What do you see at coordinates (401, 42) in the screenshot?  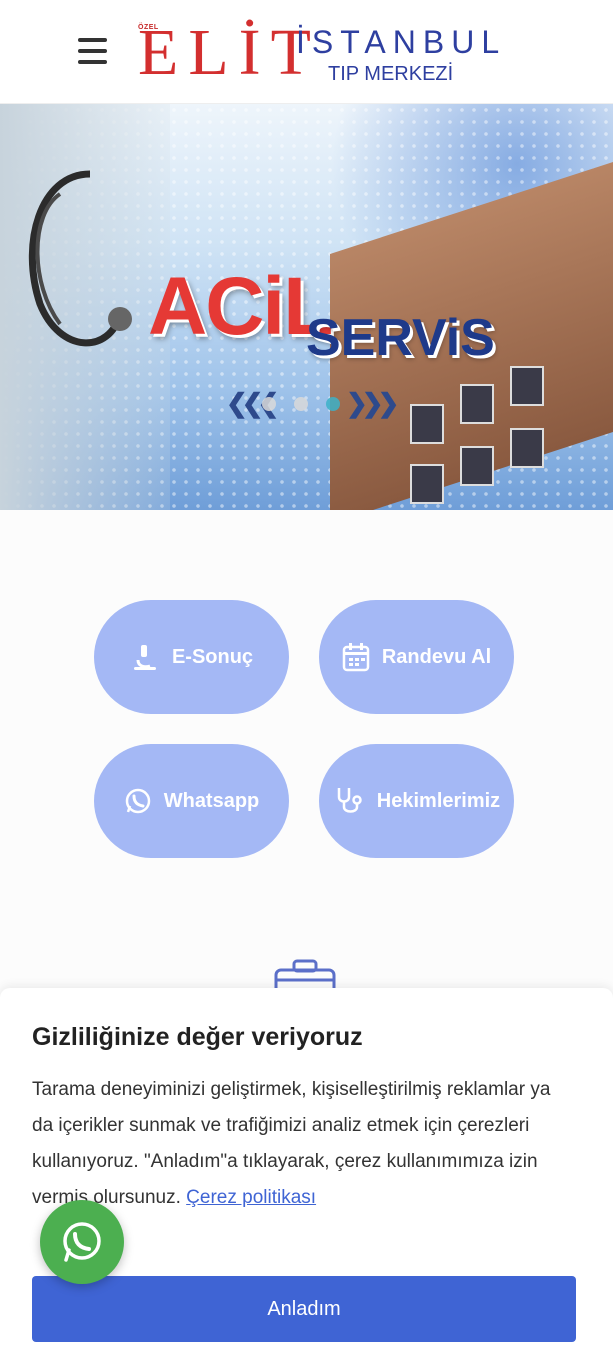 I see `logo-istanbul: İSTANBUL` at bounding box center [401, 42].